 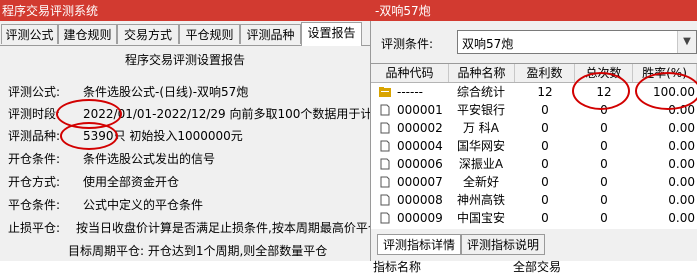 What do you see at coordinates (488, 44) in the screenshot?
I see `condition-value: 双响57炮` at bounding box center [488, 44].